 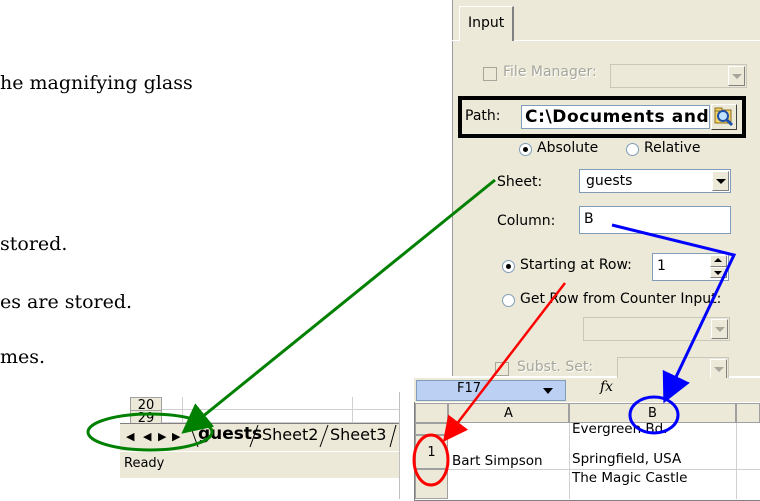 I want to click on sheet-select-value: guests, so click(x=609, y=181).